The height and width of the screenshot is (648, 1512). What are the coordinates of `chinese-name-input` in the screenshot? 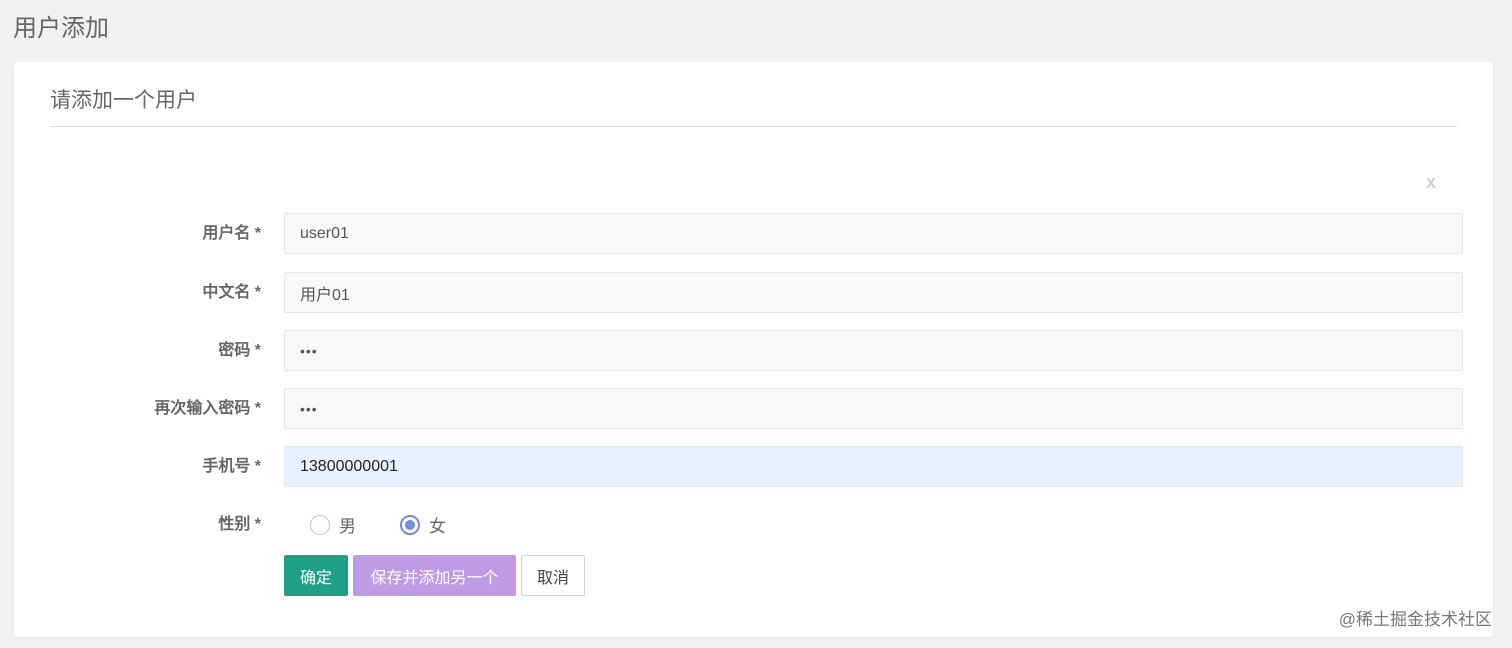 It's located at (873, 292).